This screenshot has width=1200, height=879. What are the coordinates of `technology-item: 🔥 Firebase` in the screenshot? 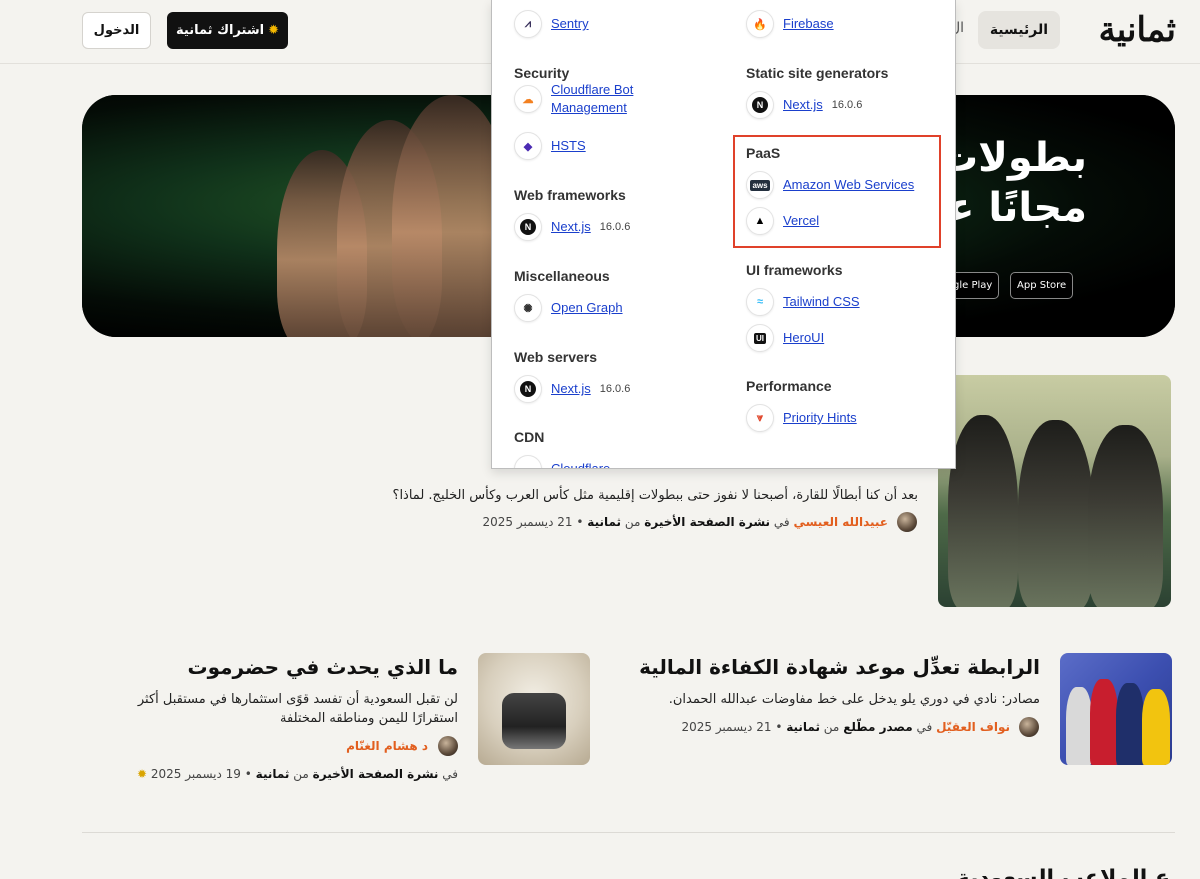 It's located at (790, 24).